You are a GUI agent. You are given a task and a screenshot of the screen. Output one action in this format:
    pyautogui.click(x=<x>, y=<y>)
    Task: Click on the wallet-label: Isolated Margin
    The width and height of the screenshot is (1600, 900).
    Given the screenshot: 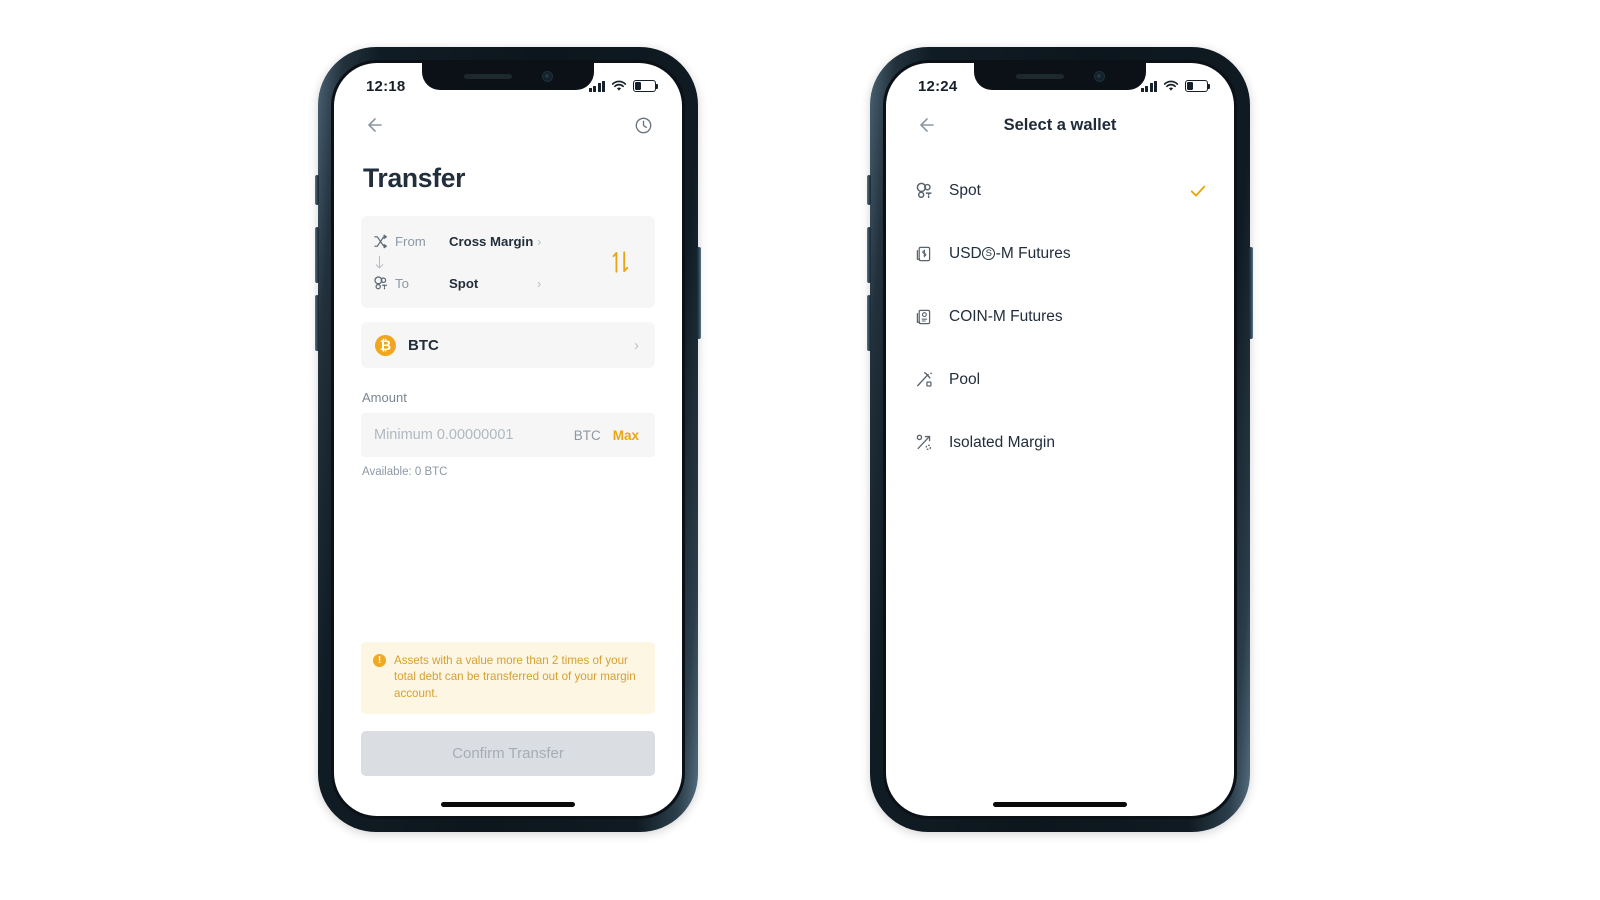 What is the action you would take?
    pyautogui.click(x=1002, y=442)
    